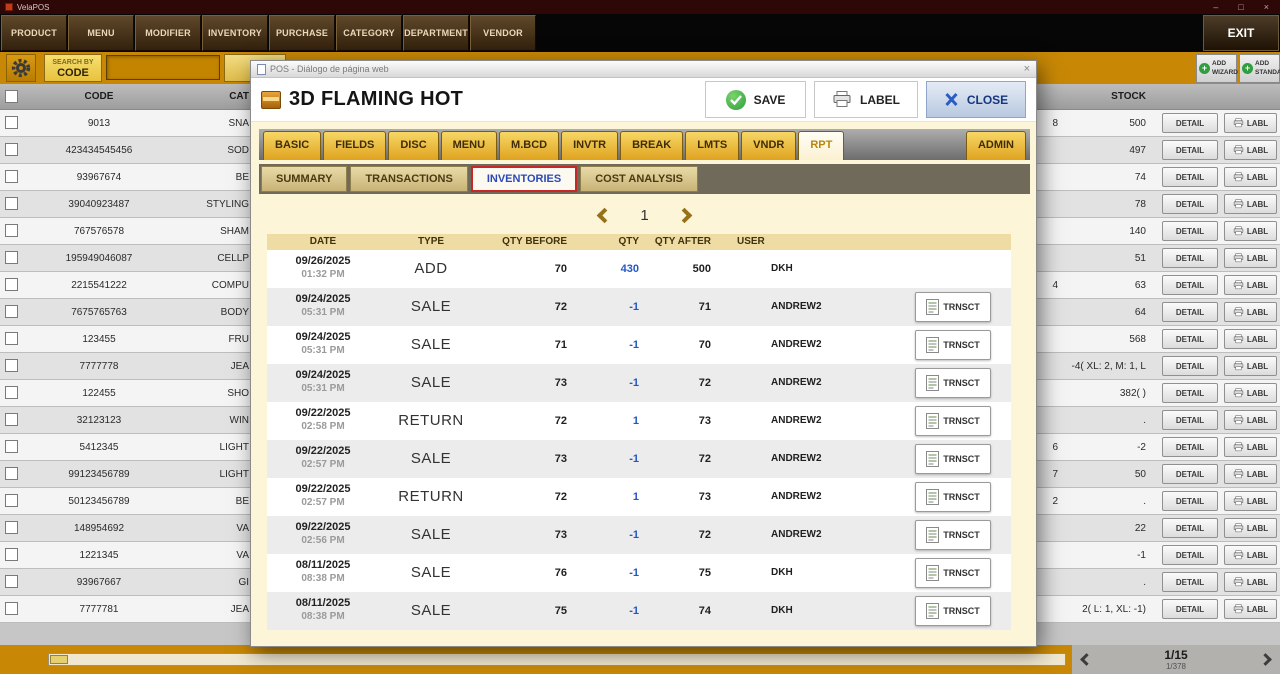 The image size is (1280, 674). What do you see at coordinates (503, 33) in the screenshot?
I see `menu-item-vendor: VENDOR` at bounding box center [503, 33].